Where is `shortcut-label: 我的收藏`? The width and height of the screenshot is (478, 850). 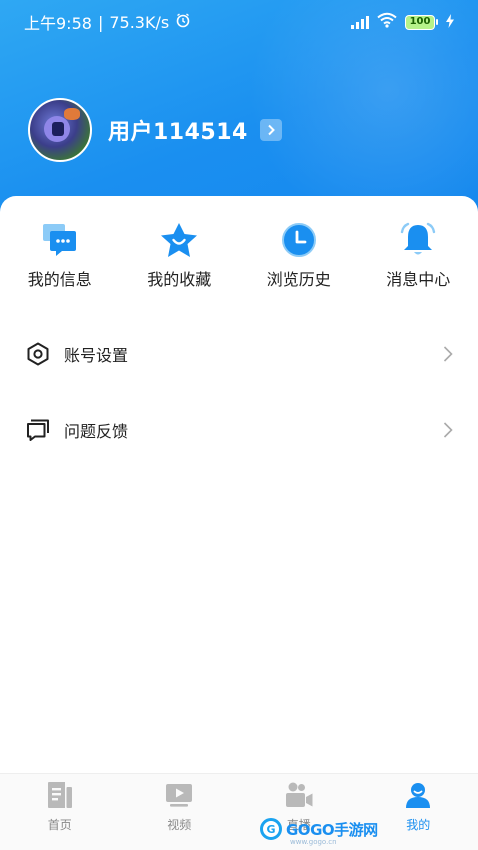
shortcut-label: 我的收藏 is located at coordinates (179, 279).